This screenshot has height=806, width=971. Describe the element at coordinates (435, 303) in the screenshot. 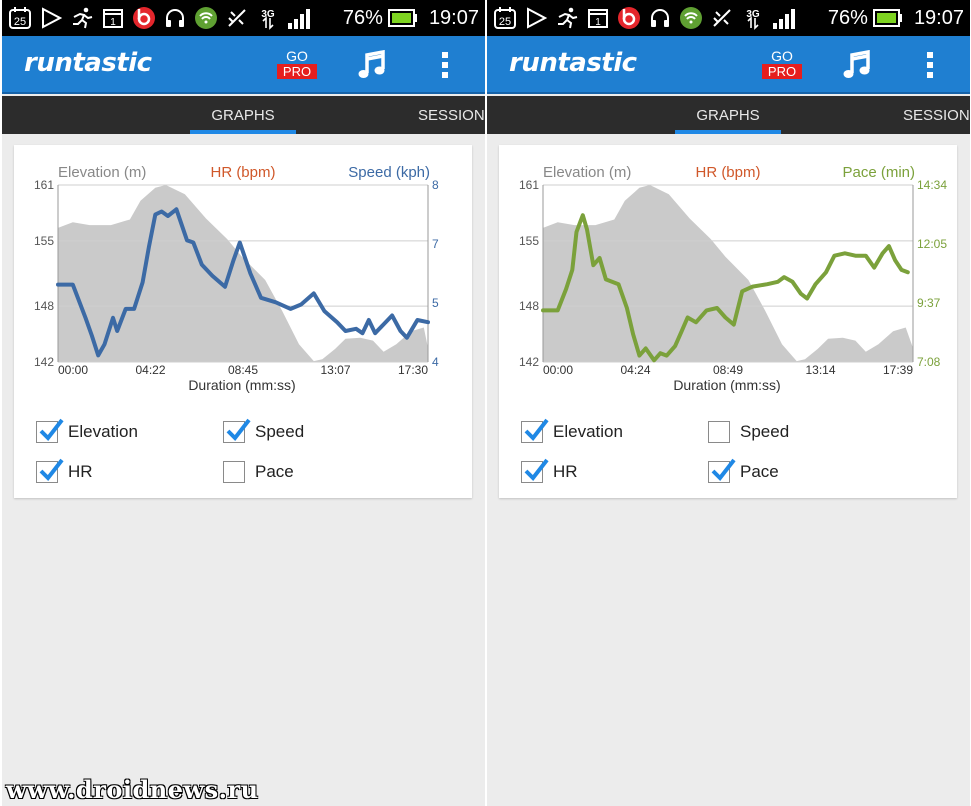

I see `right-tick-label: 5` at that location.